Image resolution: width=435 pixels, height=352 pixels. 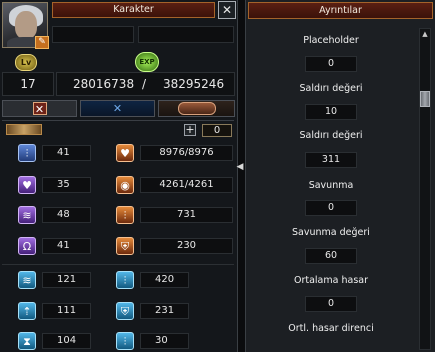 What do you see at coordinates (133, 10) in the screenshot?
I see `character-window-title: Karakter` at bounding box center [133, 10].